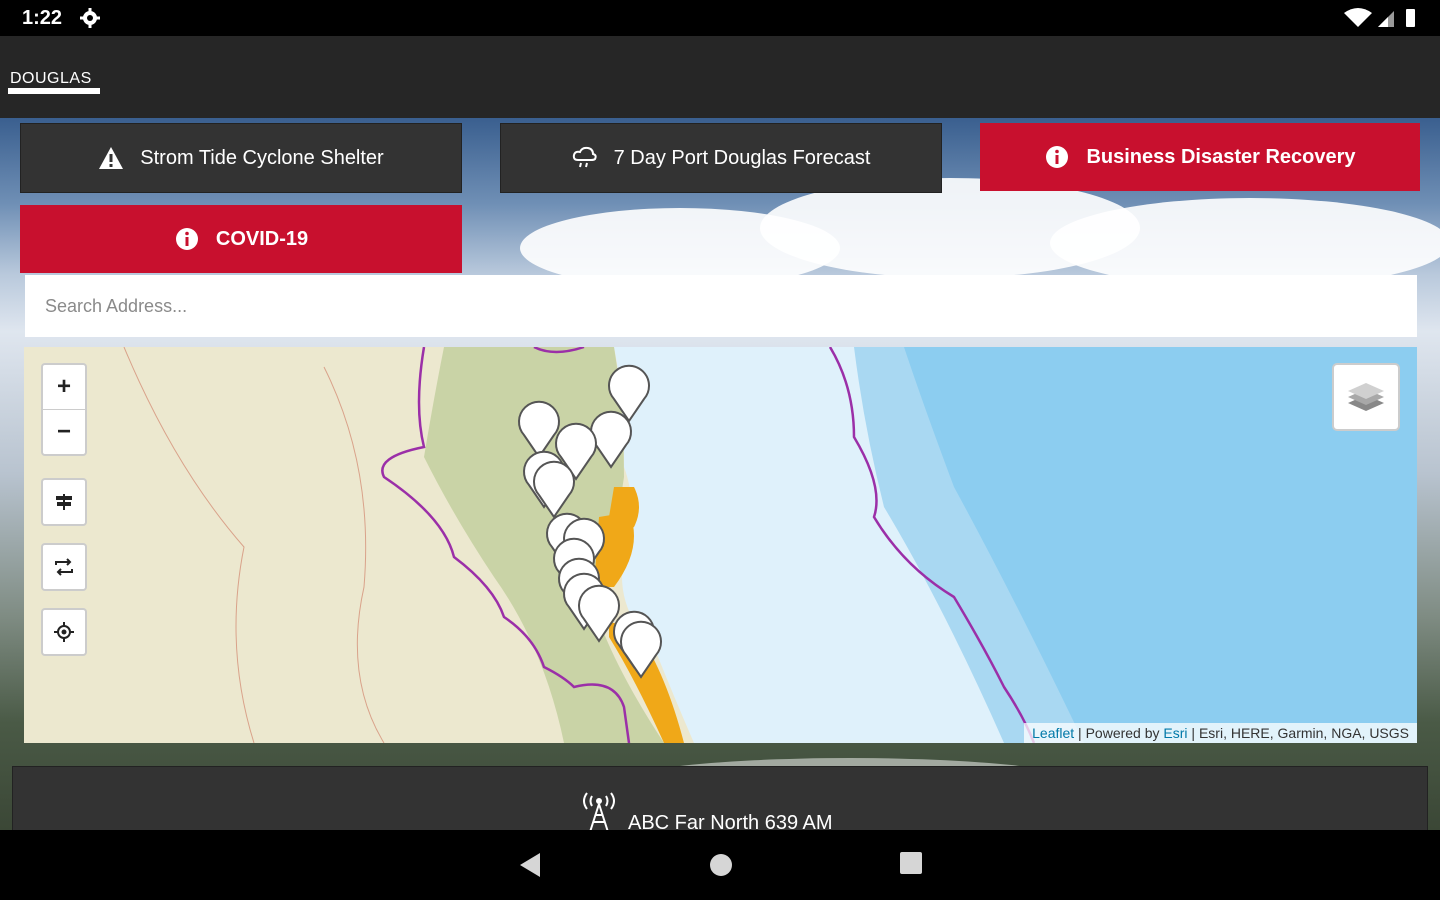  I want to click on radio-tower-icon, so click(599, 812).